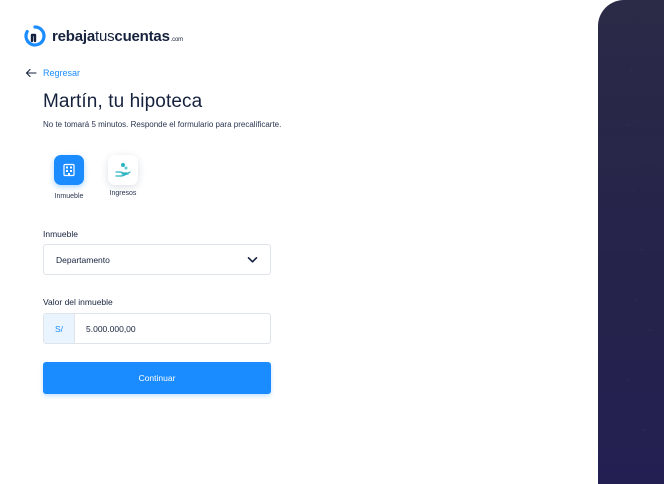  What do you see at coordinates (60, 234) in the screenshot?
I see `property-type-label: Inmueble` at bounding box center [60, 234].